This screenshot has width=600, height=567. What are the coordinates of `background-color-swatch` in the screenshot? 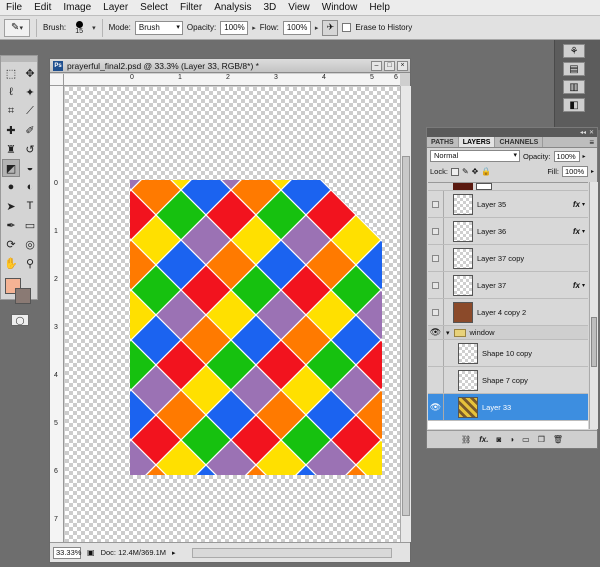 It's located at (23, 296).